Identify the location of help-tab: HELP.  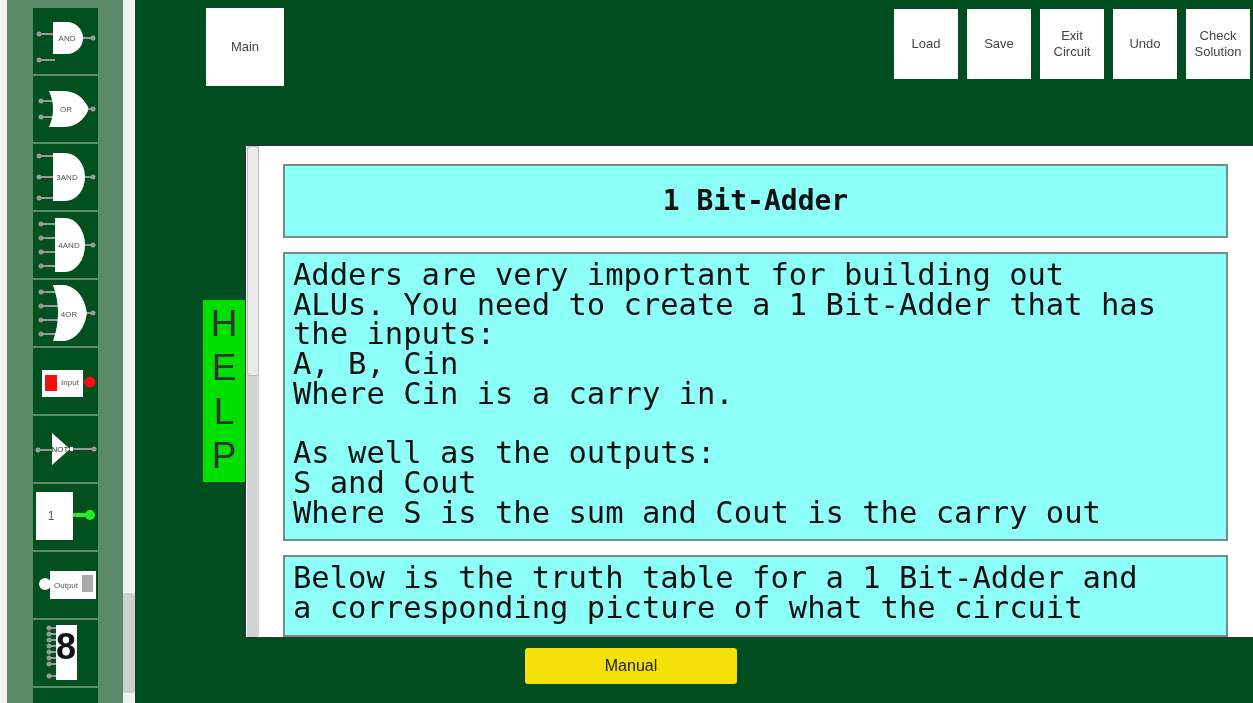
(224, 391).